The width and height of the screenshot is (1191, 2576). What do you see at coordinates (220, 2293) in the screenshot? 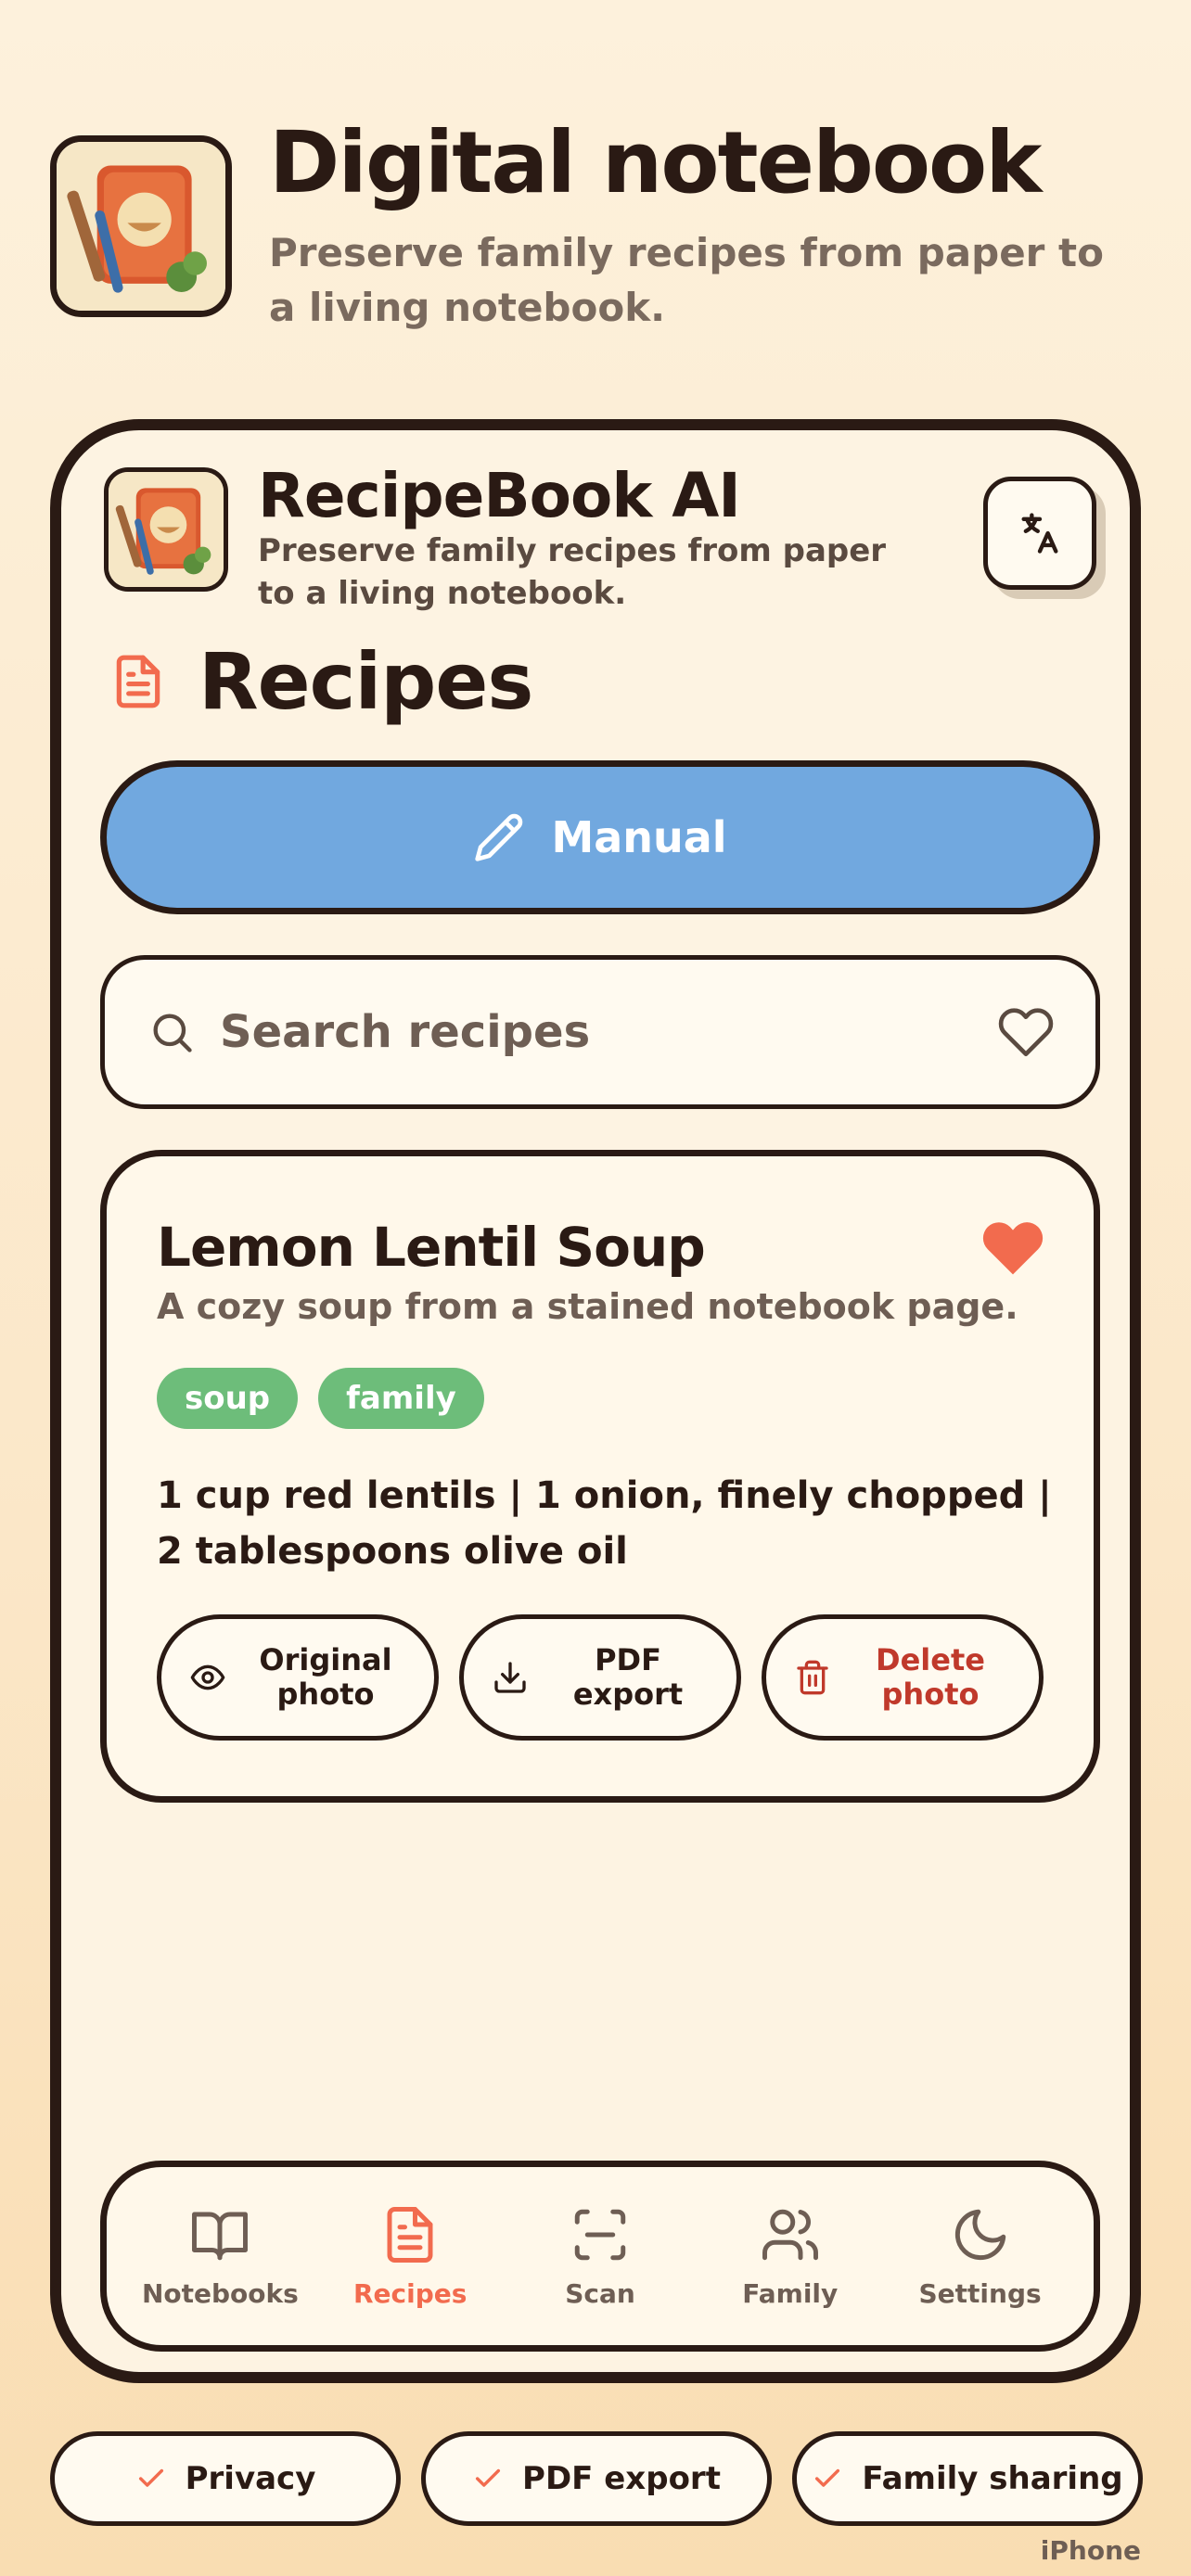
I see `nav-label: Notebooks` at bounding box center [220, 2293].